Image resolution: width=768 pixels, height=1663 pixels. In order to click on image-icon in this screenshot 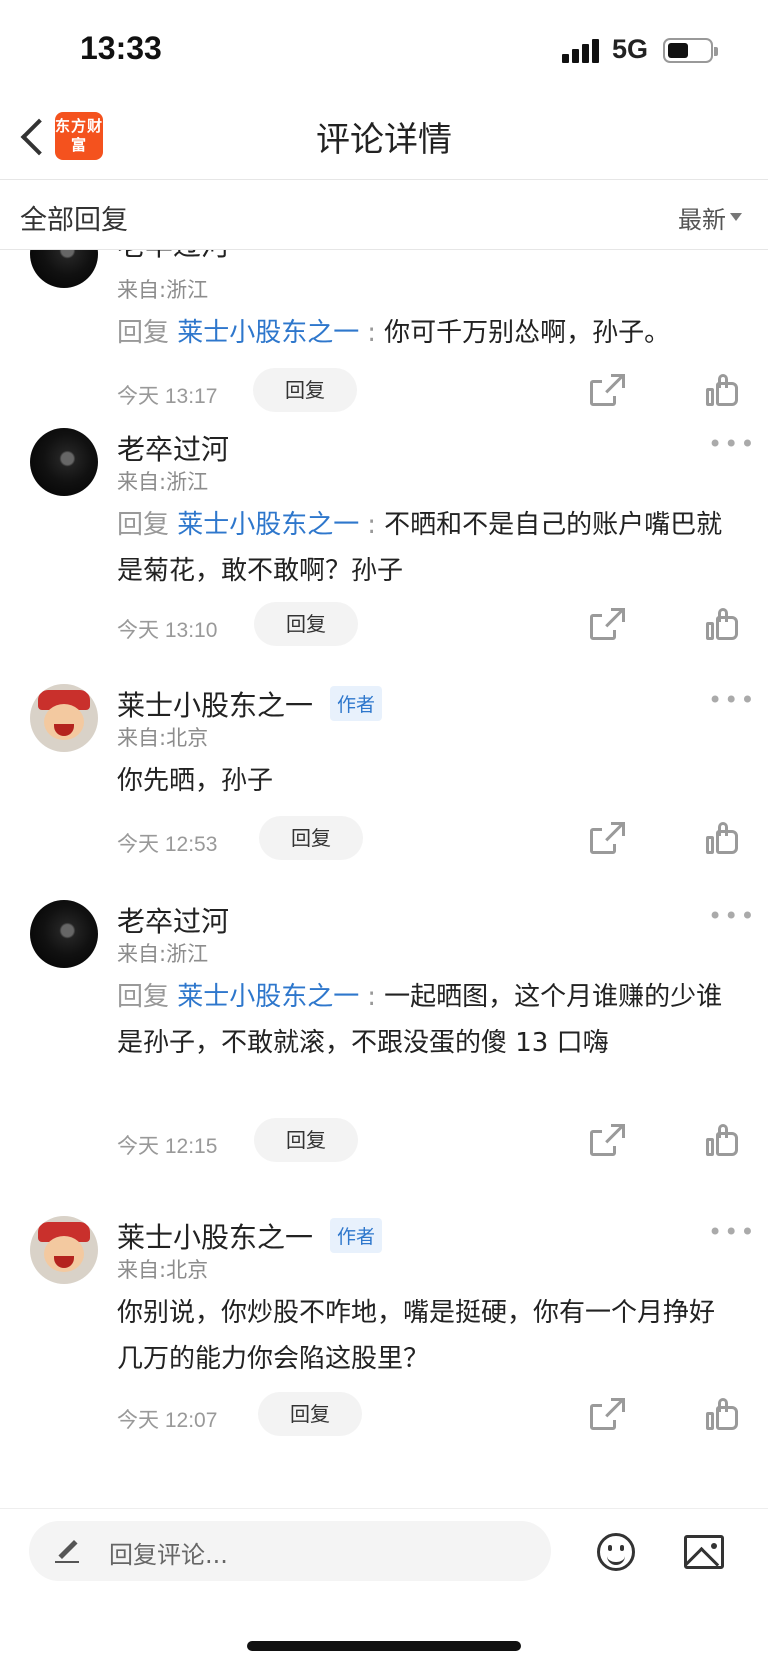, I will do `click(704, 1552)`.